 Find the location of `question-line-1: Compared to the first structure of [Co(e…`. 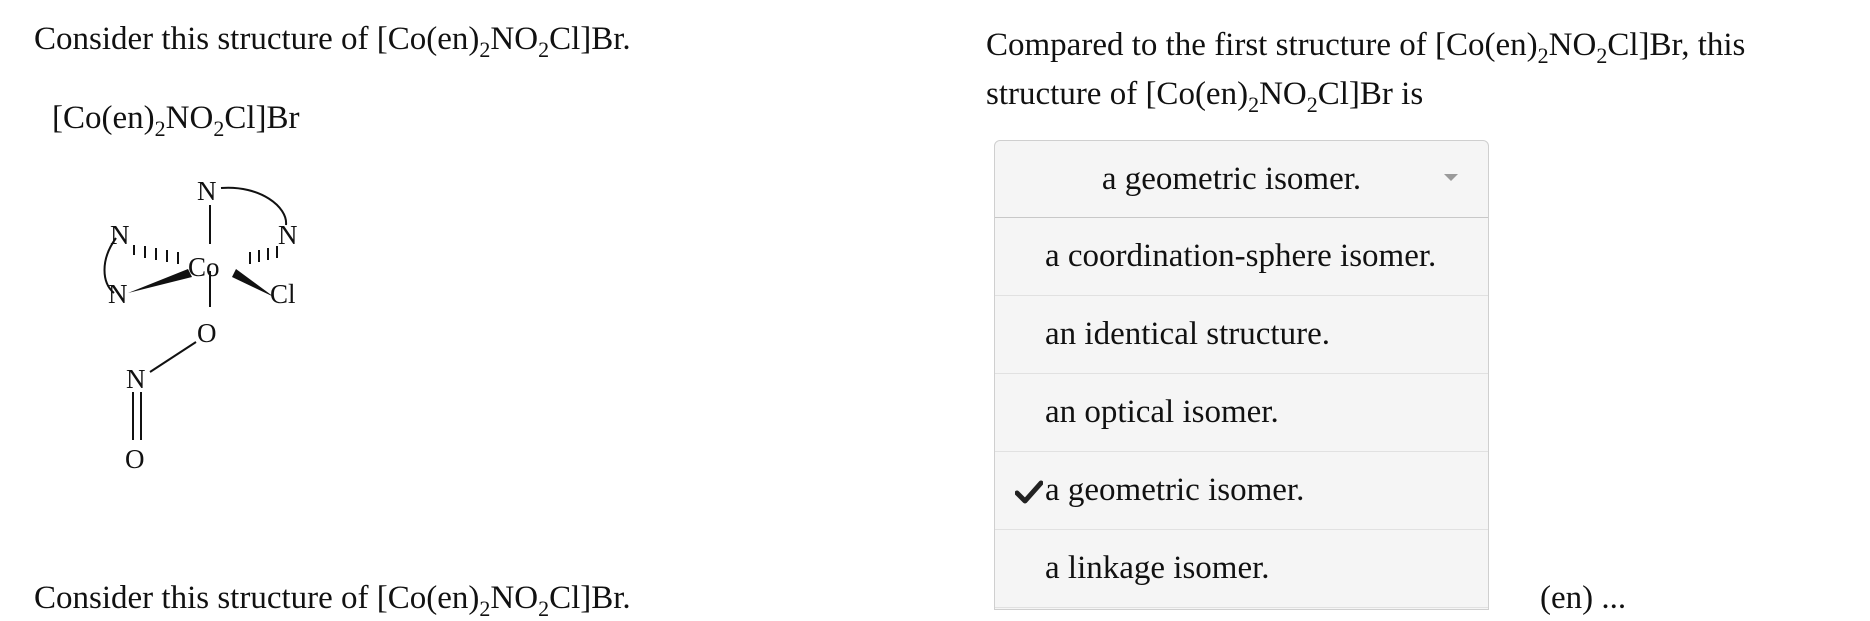

question-line-1: Compared to the first structure of [Co(e… is located at coordinates (1366, 47).